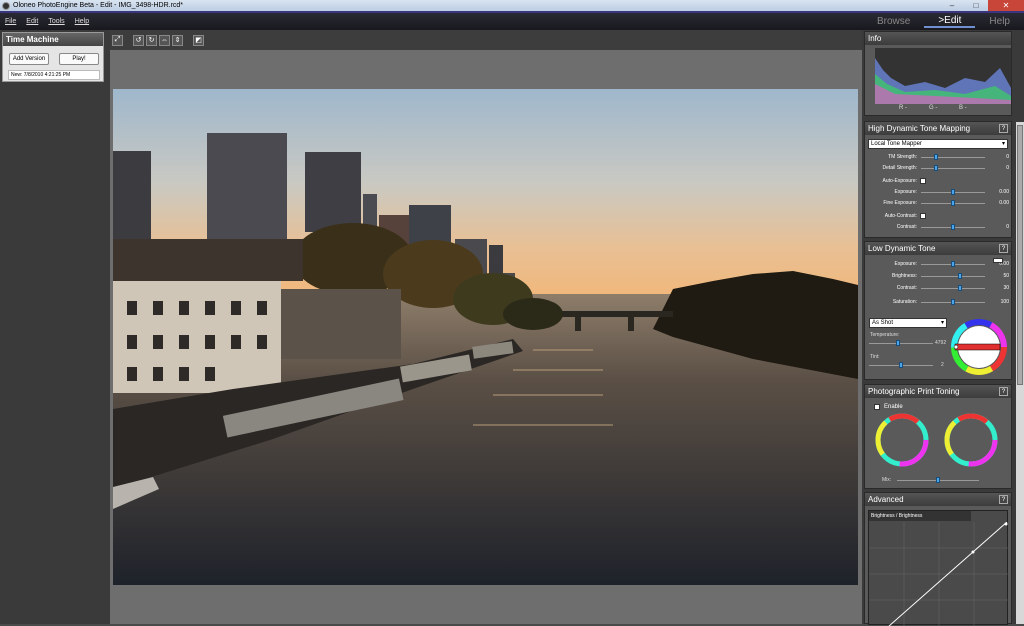  I want to click on tm-strength-row: TM Strength: 0, so click(948, 157).